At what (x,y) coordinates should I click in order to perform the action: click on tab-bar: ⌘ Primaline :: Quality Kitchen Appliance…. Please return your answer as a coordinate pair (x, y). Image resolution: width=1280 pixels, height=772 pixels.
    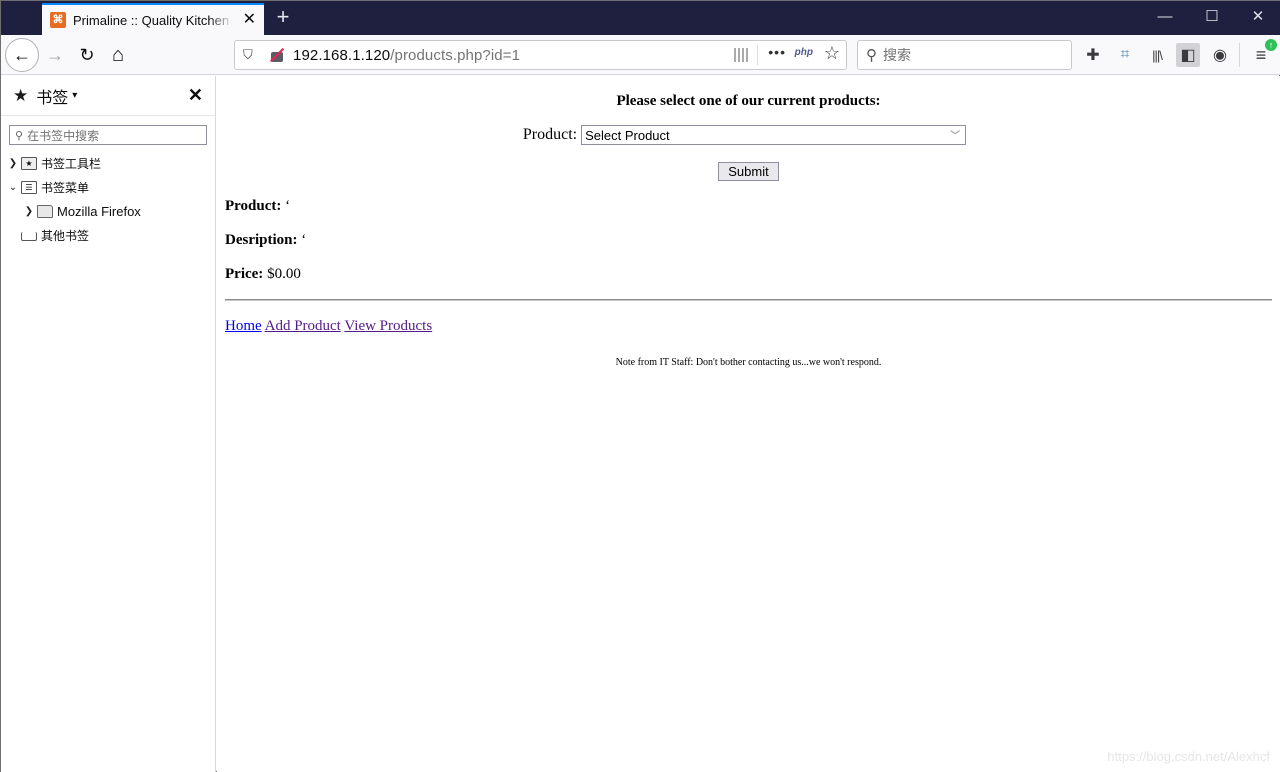
    Looking at the image, I should click on (640, 18).